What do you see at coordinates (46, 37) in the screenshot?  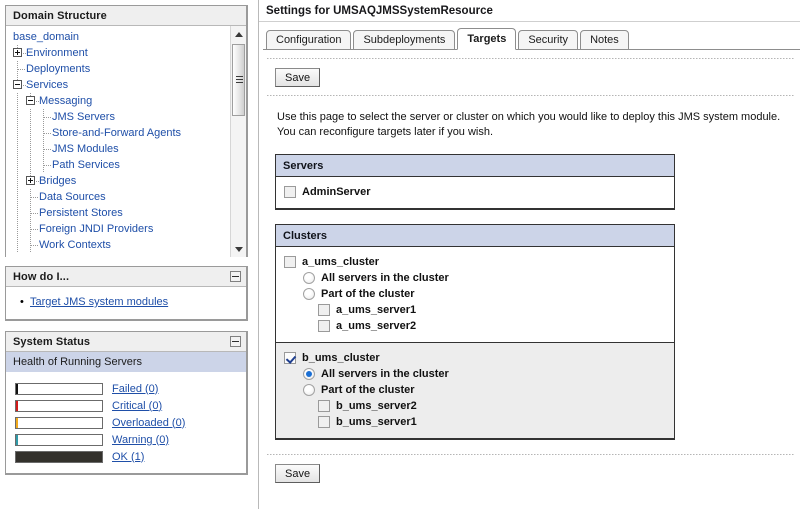 I see `tree-item-label: base_domain` at bounding box center [46, 37].